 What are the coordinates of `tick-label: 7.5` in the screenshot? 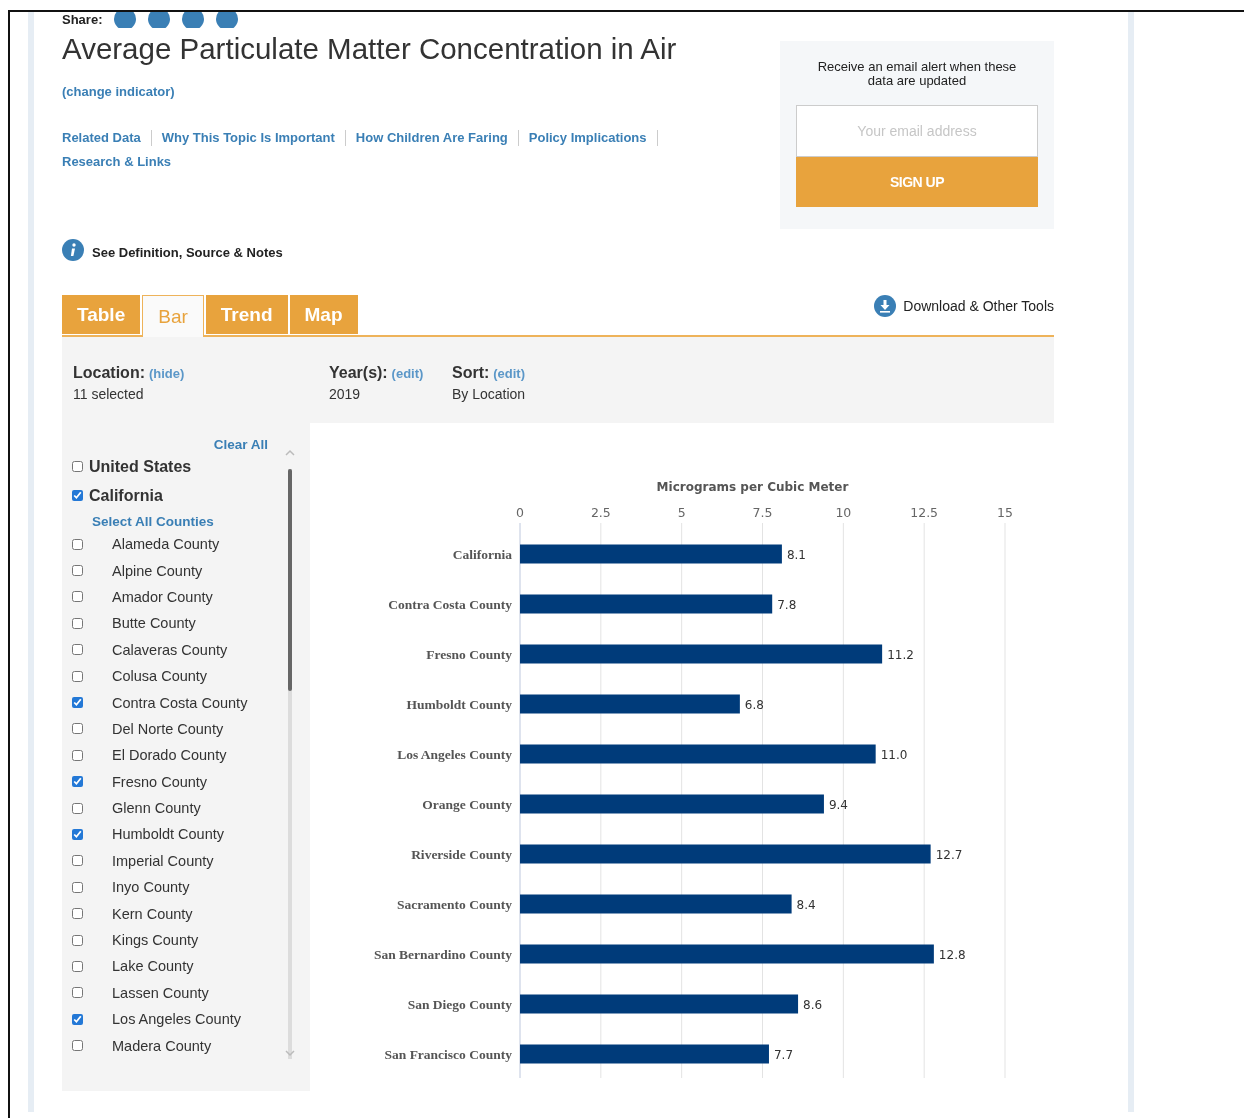 It's located at (762, 512).